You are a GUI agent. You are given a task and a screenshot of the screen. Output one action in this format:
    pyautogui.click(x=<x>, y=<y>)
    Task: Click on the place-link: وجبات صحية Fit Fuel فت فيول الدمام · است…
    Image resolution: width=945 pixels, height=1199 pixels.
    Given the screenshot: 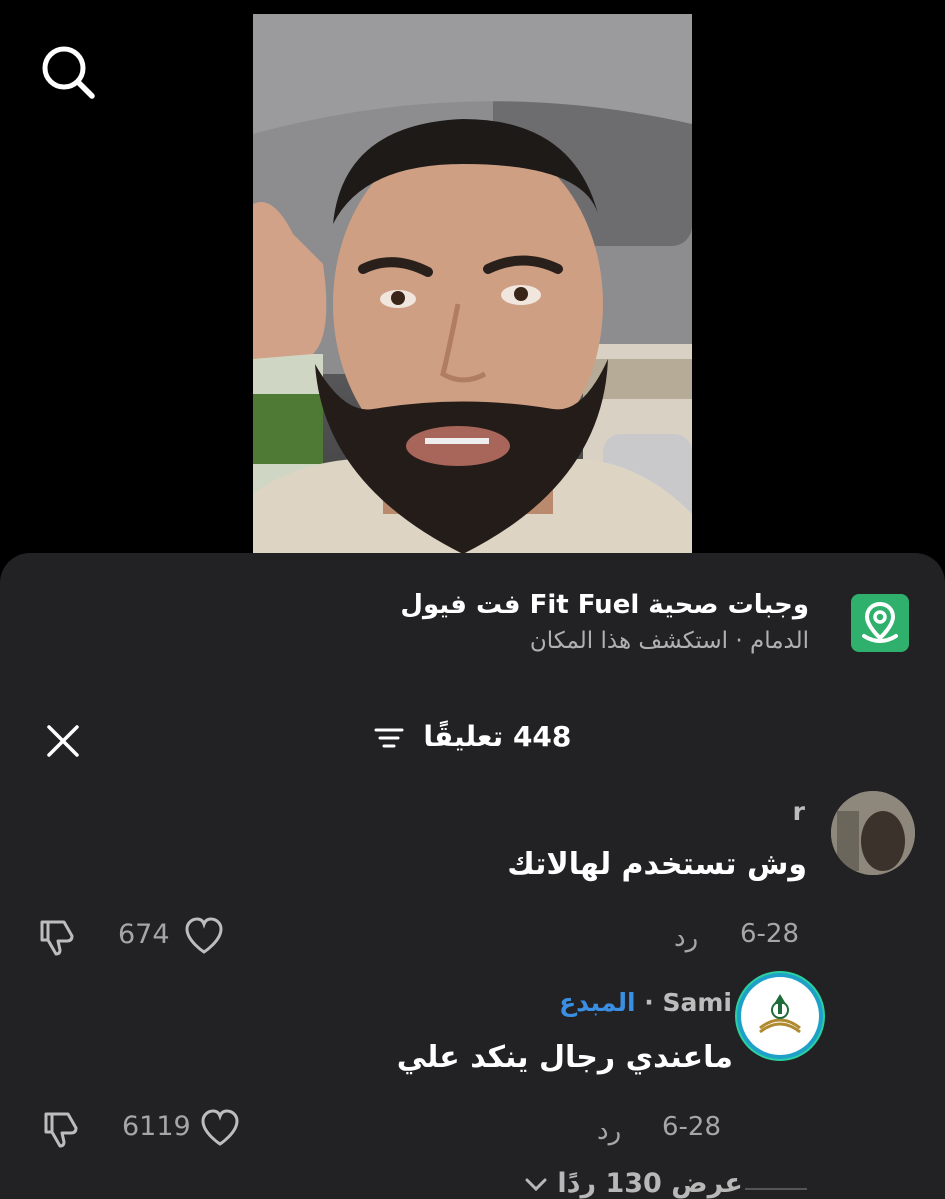 What is the action you would take?
    pyautogui.click(x=609, y=628)
    